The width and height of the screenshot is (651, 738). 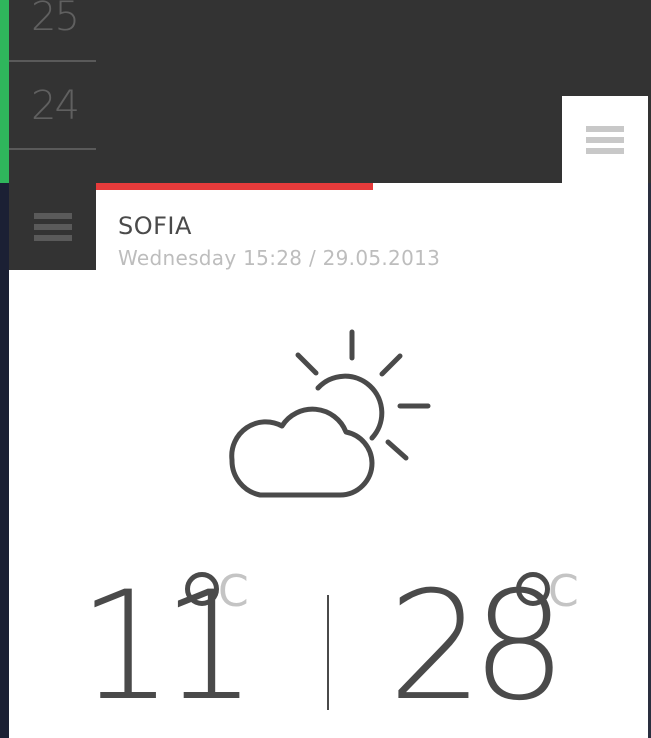 I want to click on temperature-divider, so click(x=328, y=652).